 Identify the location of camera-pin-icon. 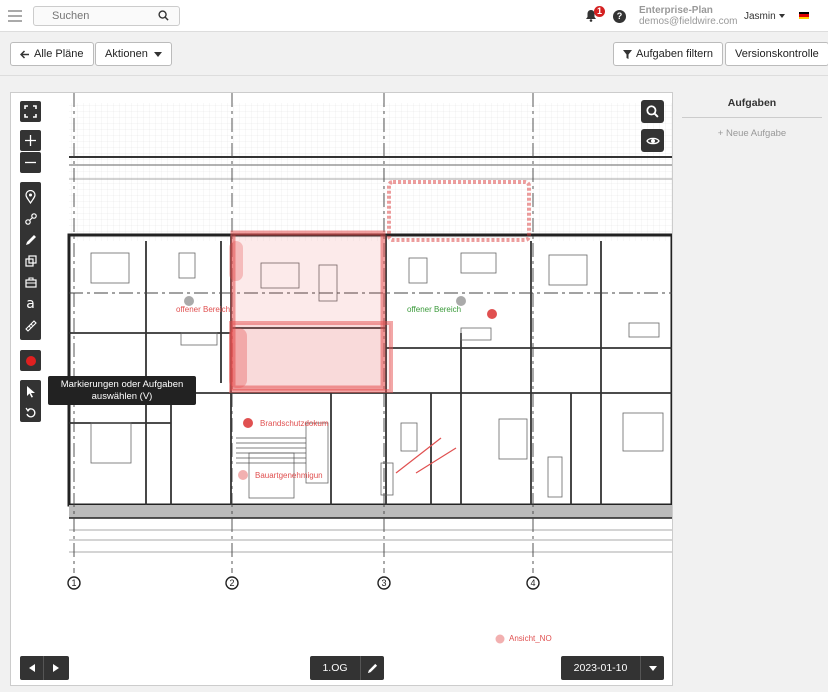
(492, 314).